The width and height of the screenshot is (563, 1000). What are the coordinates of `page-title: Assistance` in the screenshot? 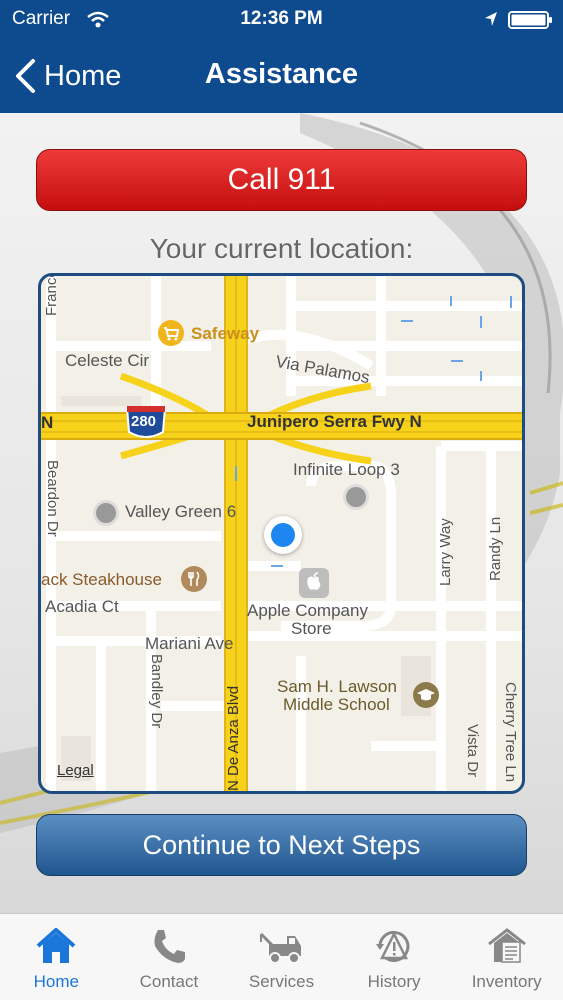 It's located at (281, 74).